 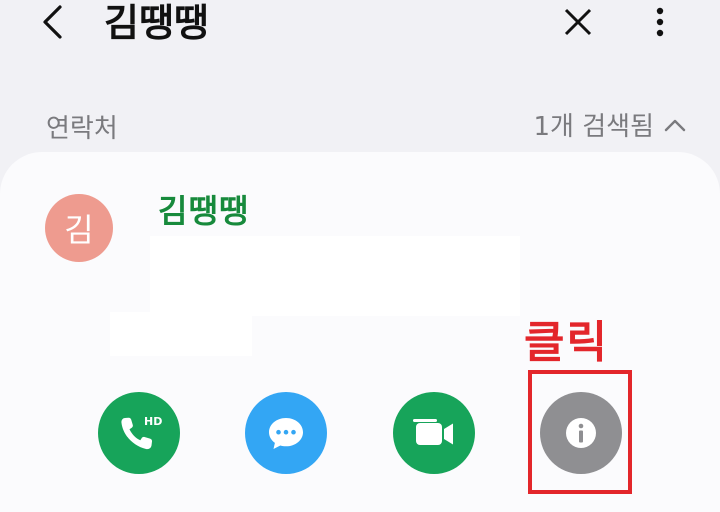 I want to click on video-camera-icon, so click(x=433, y=432).